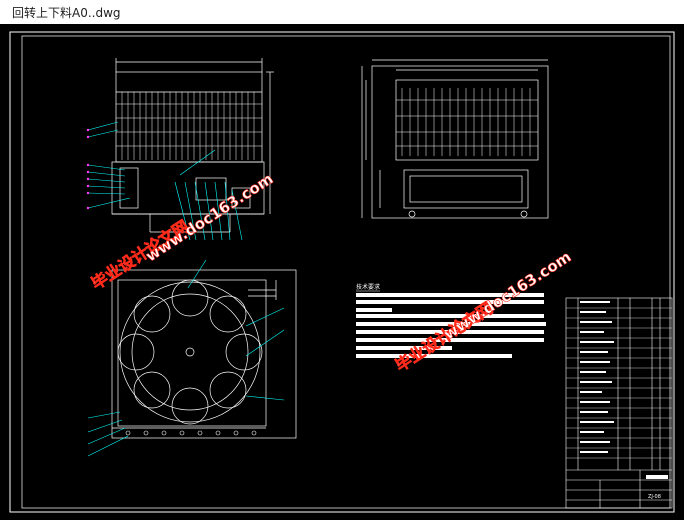 The image size is (684, 520). I want to click on top-view-bolts, so click(191, 433).